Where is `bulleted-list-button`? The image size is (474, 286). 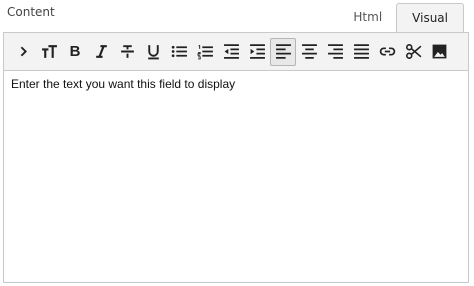 bulleted-list-button is located at coordinates (179, 52).